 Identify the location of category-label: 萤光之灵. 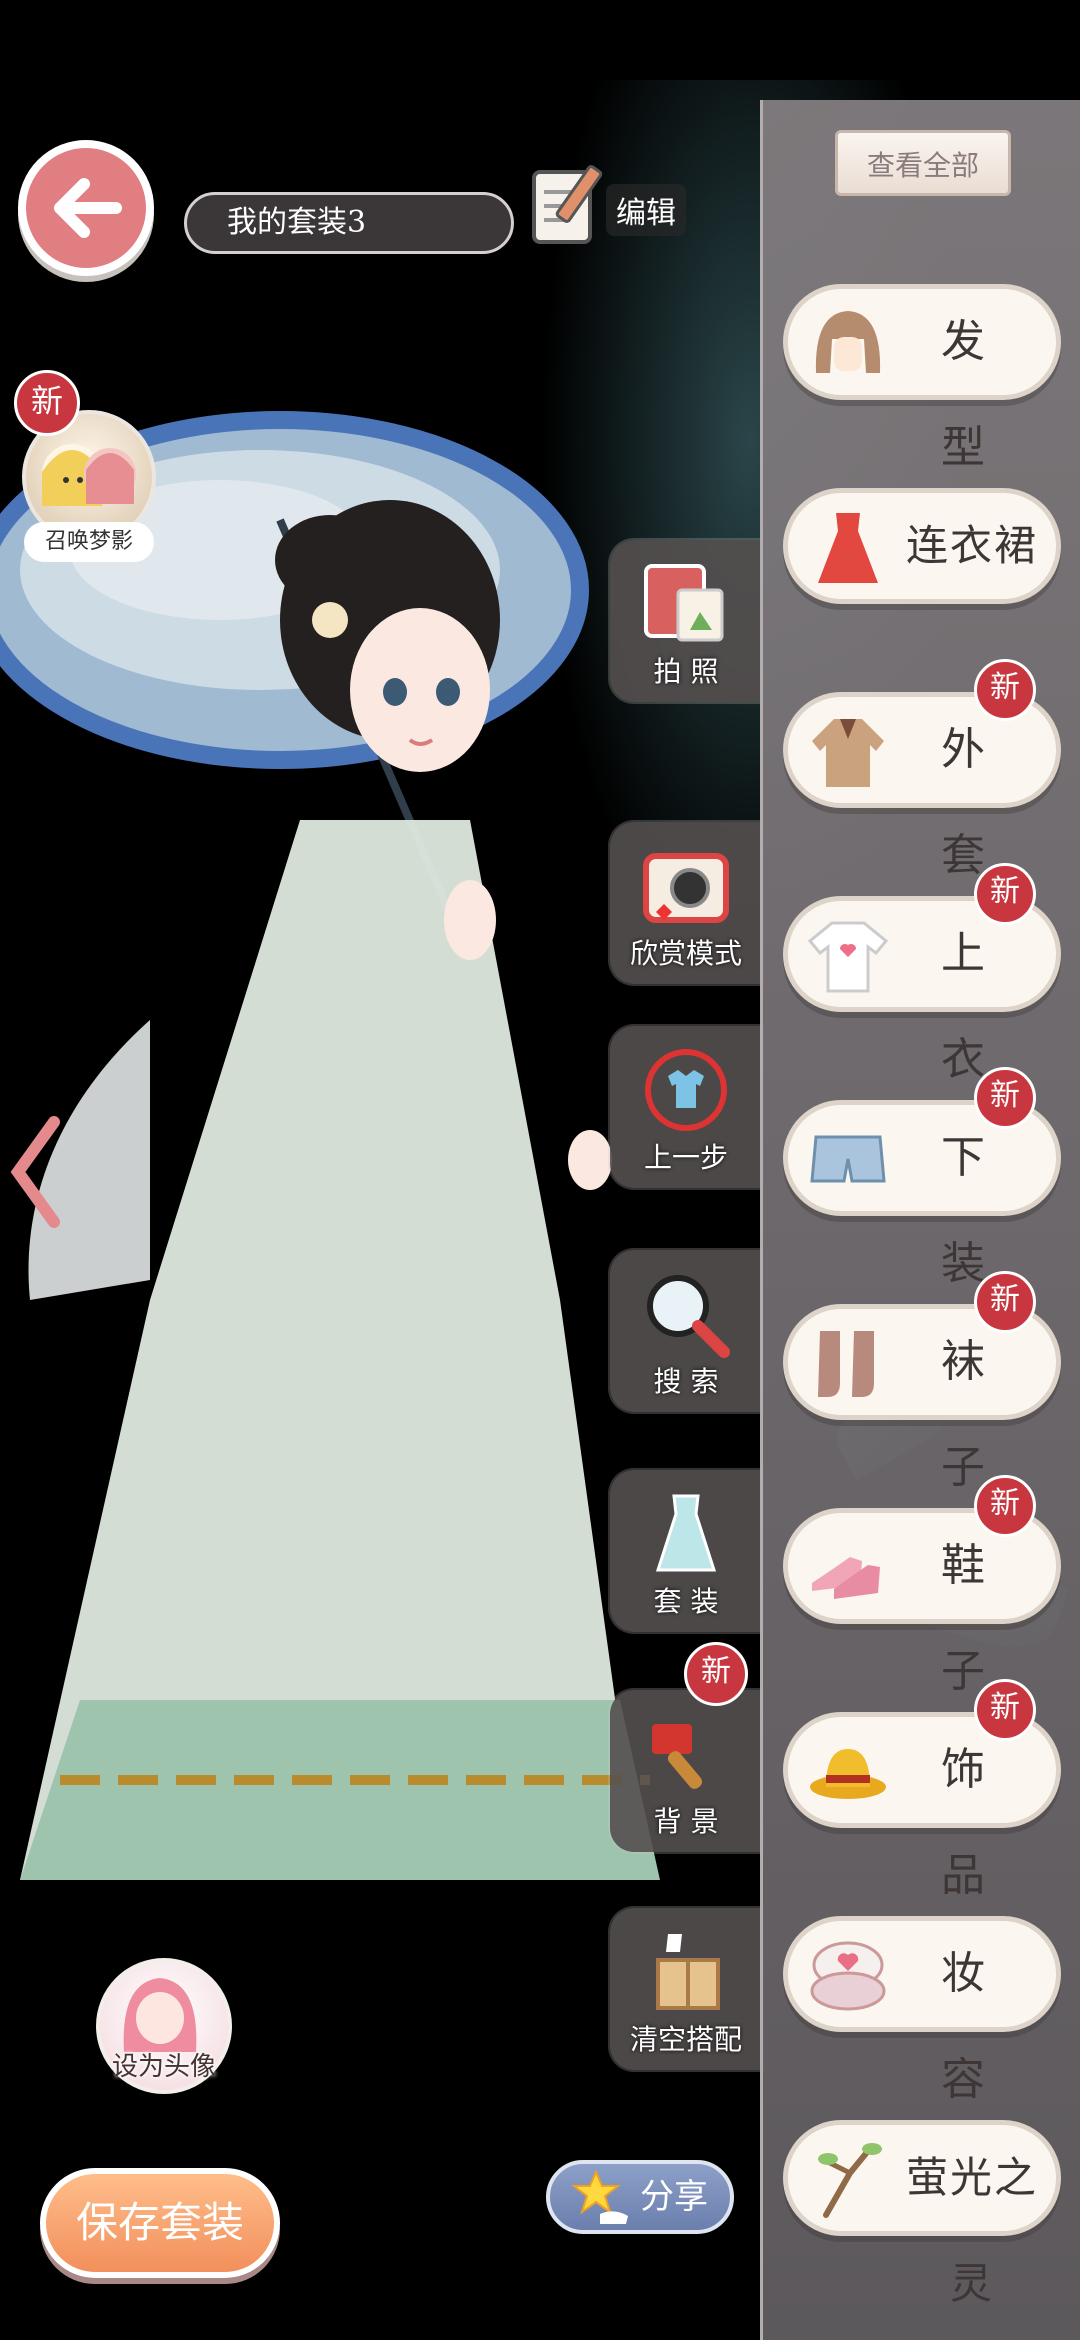
(971, 2230).